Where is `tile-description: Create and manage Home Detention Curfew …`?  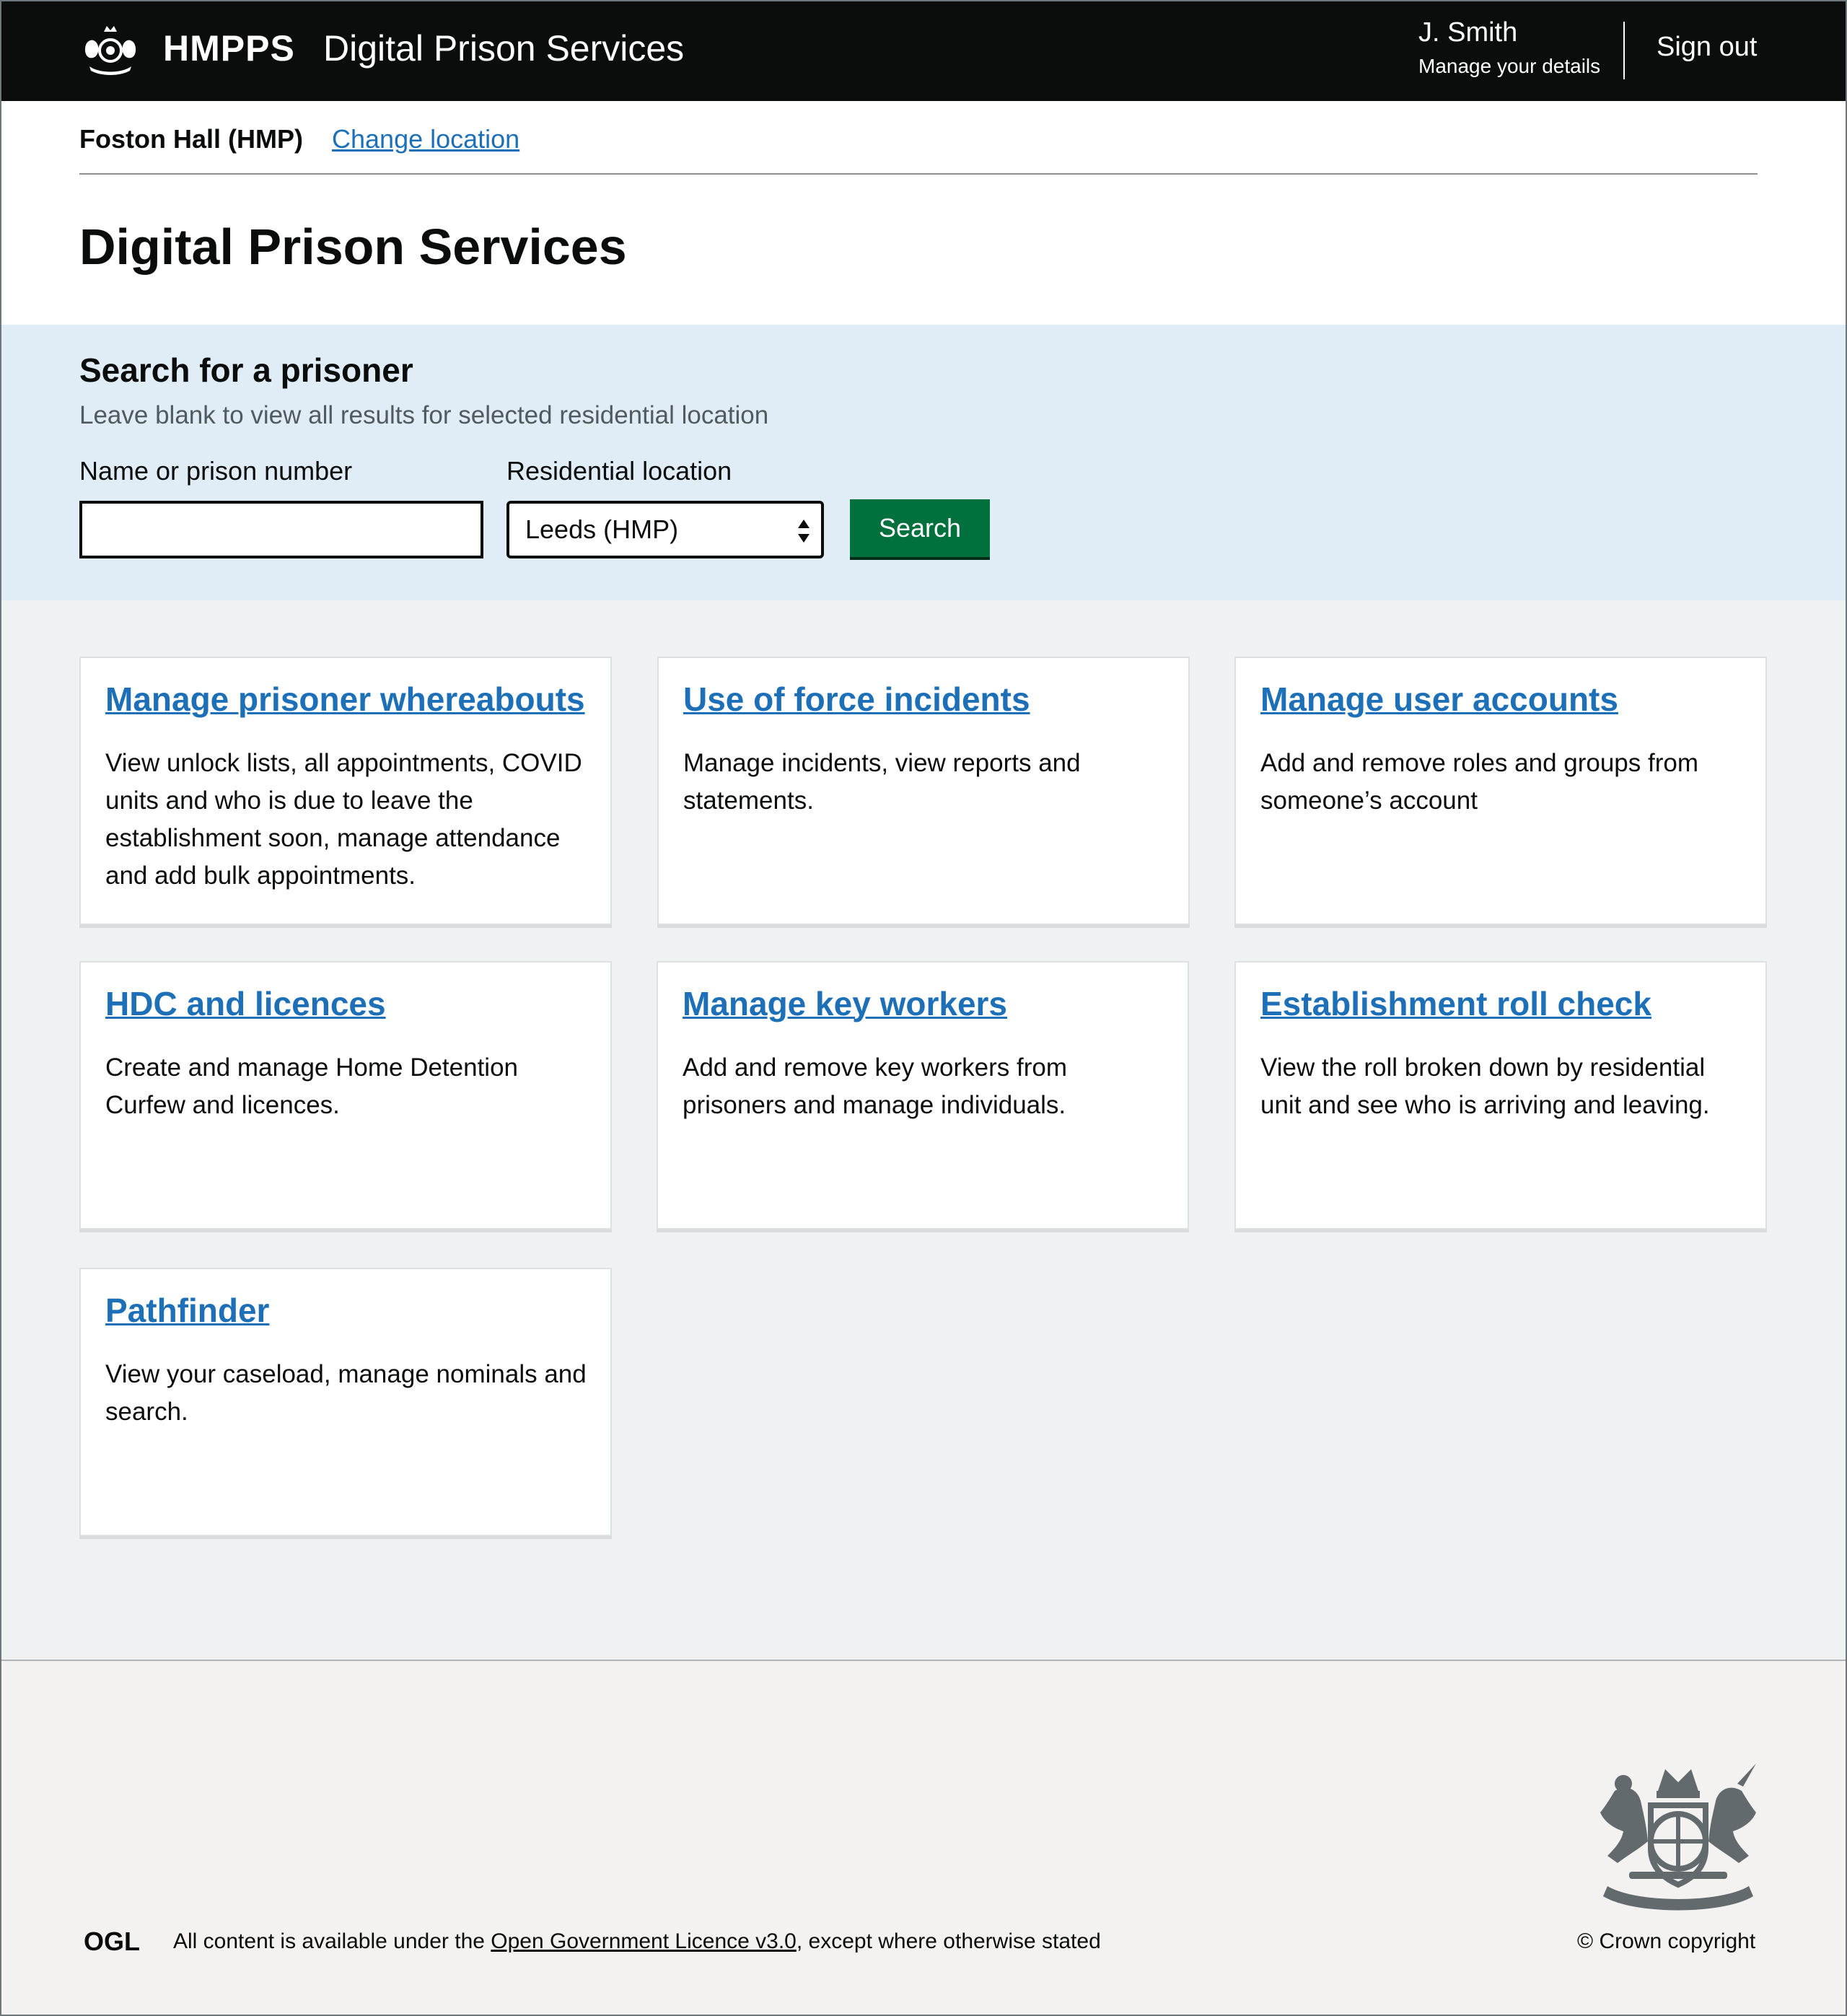 tile-description: Create and manage Home Detention Curfew … is located at coordinates (312, 1086).